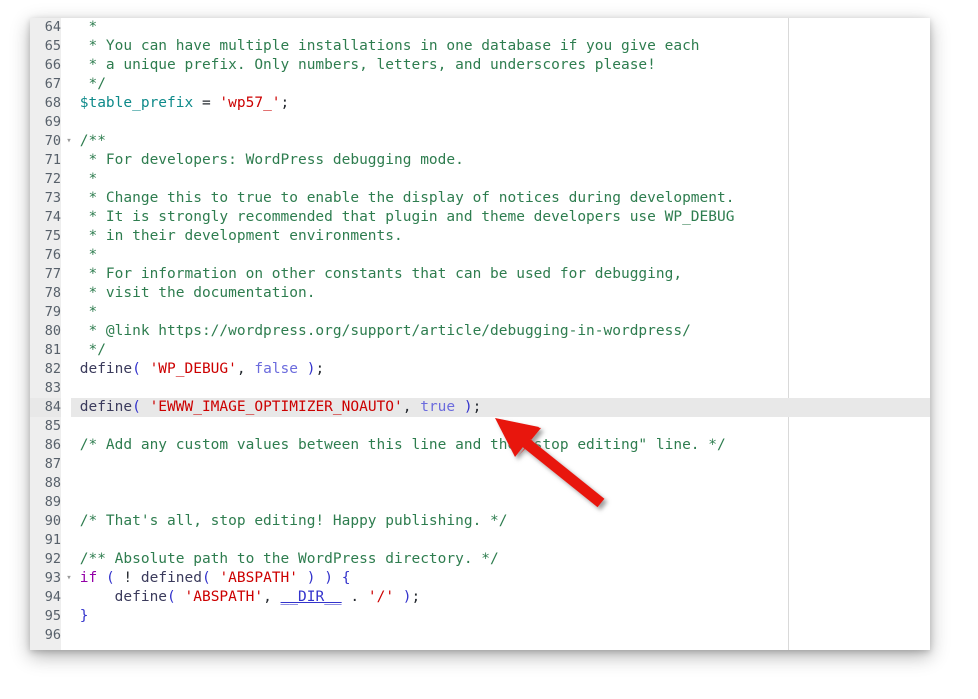  I want to click on code-line-89: 89, so click(480, 502).